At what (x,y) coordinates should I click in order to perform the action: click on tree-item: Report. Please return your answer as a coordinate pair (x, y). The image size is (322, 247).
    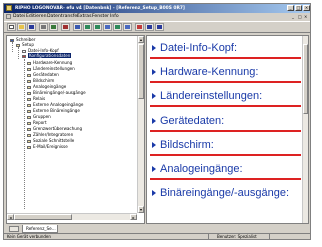
    Looking at the image, I should click on (37, 122).